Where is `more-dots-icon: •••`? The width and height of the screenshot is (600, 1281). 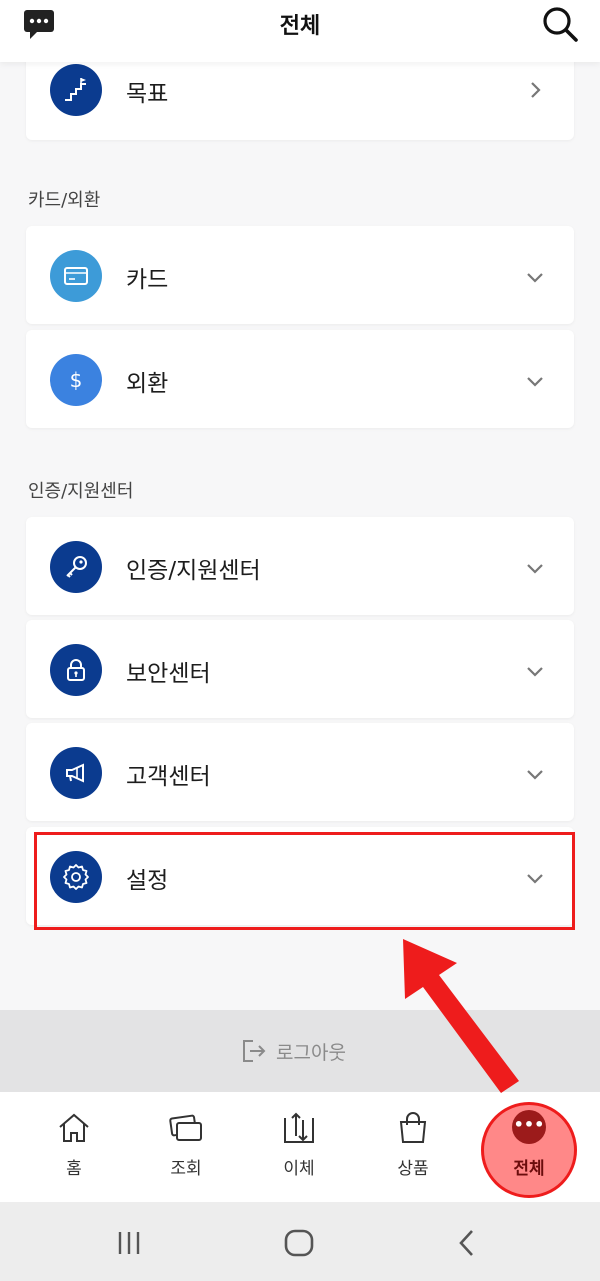
more-dots-icon: ••• is located at coordinates (529, 1127).